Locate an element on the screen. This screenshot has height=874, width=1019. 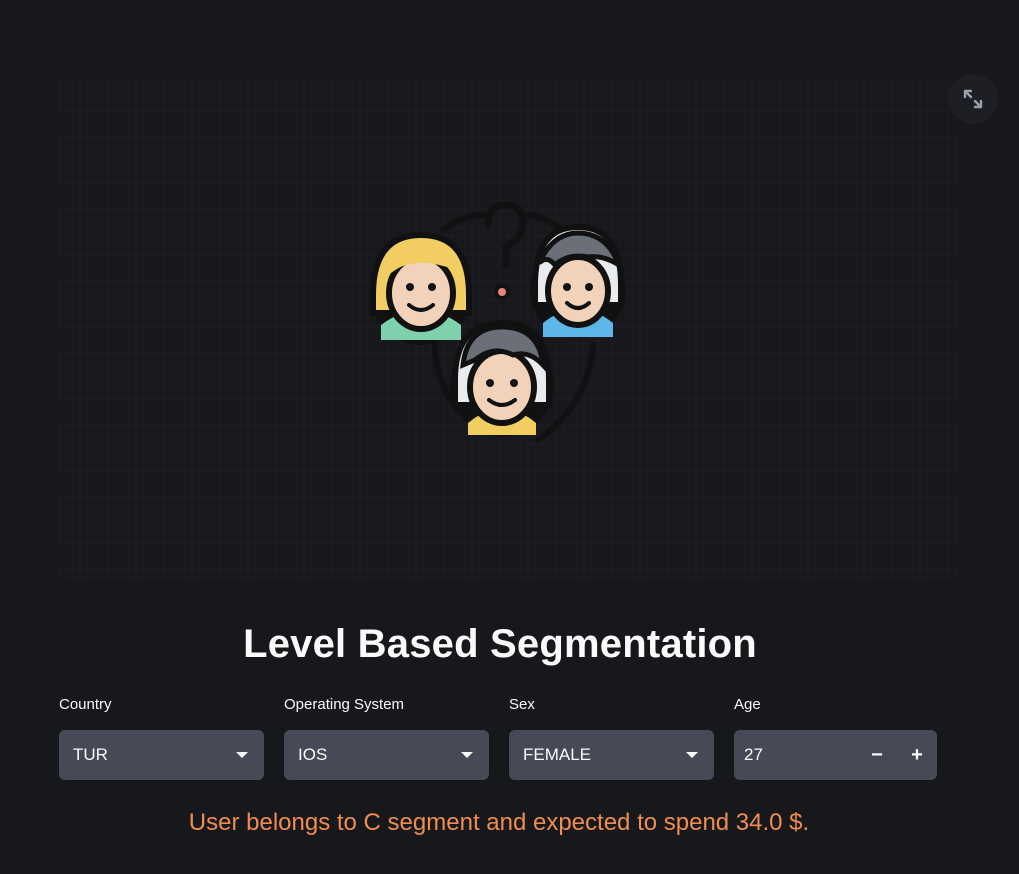
sex-value: FEMALE is located at coordinates (557, 754).